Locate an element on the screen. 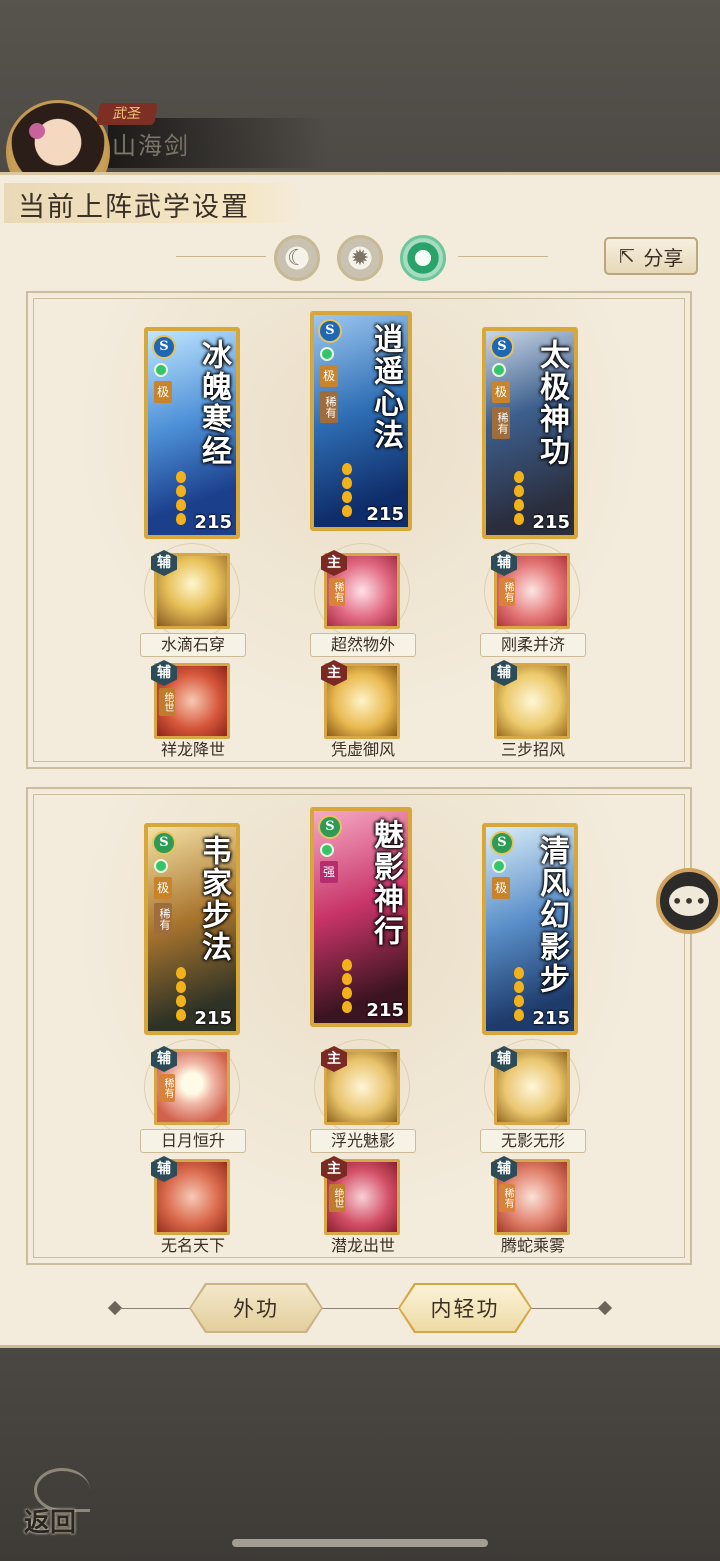 The width and height of the screenshot is (720, 1561). tab-line-left is located at coordinates (155, 1308).